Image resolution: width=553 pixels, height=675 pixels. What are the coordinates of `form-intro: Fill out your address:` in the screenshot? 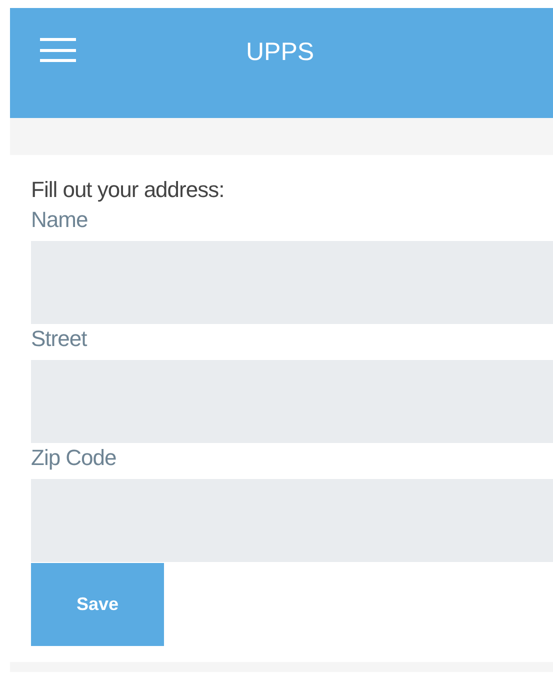 It's located at (128, 190).